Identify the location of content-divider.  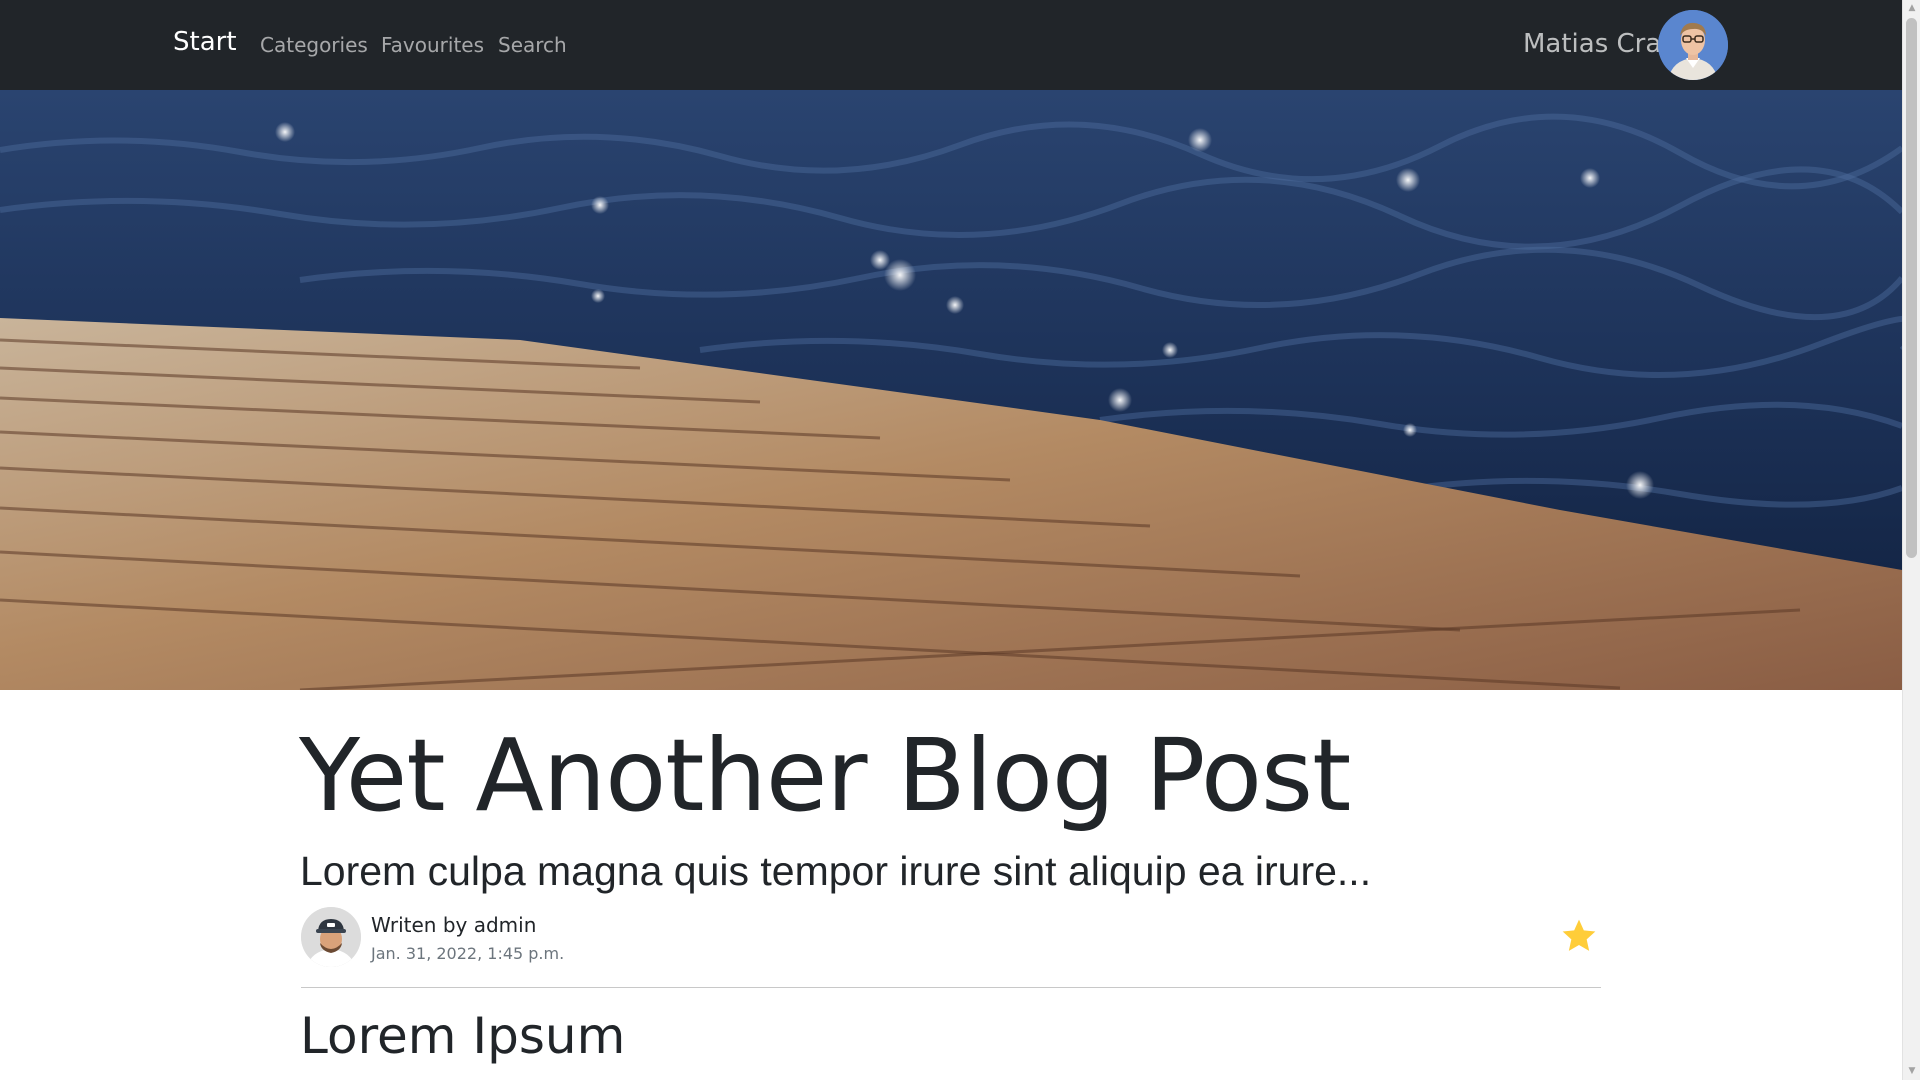
(951, 987).